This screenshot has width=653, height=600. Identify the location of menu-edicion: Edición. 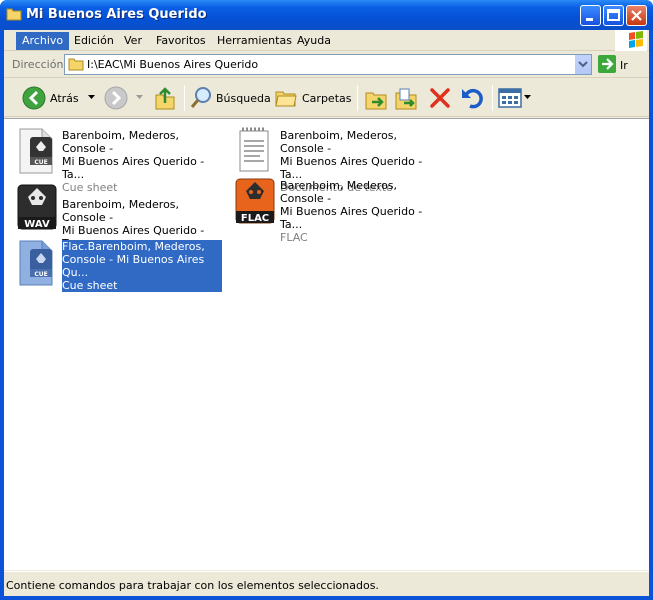
(94, 41).